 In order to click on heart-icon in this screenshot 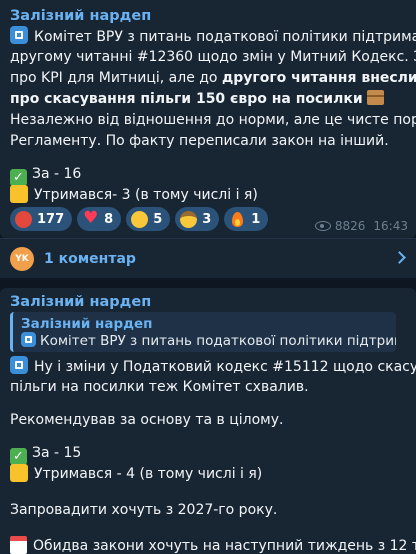, I will do `click(90, 219)`.